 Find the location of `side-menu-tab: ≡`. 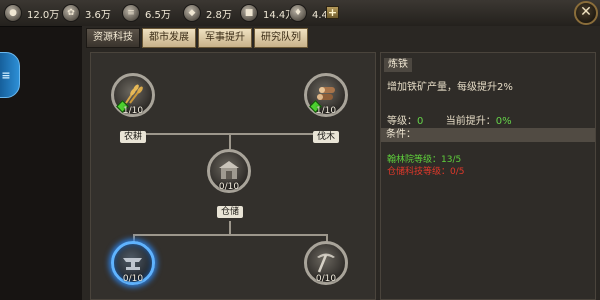

side-menu-tab: ≡ is located at coordinates (10, 75).